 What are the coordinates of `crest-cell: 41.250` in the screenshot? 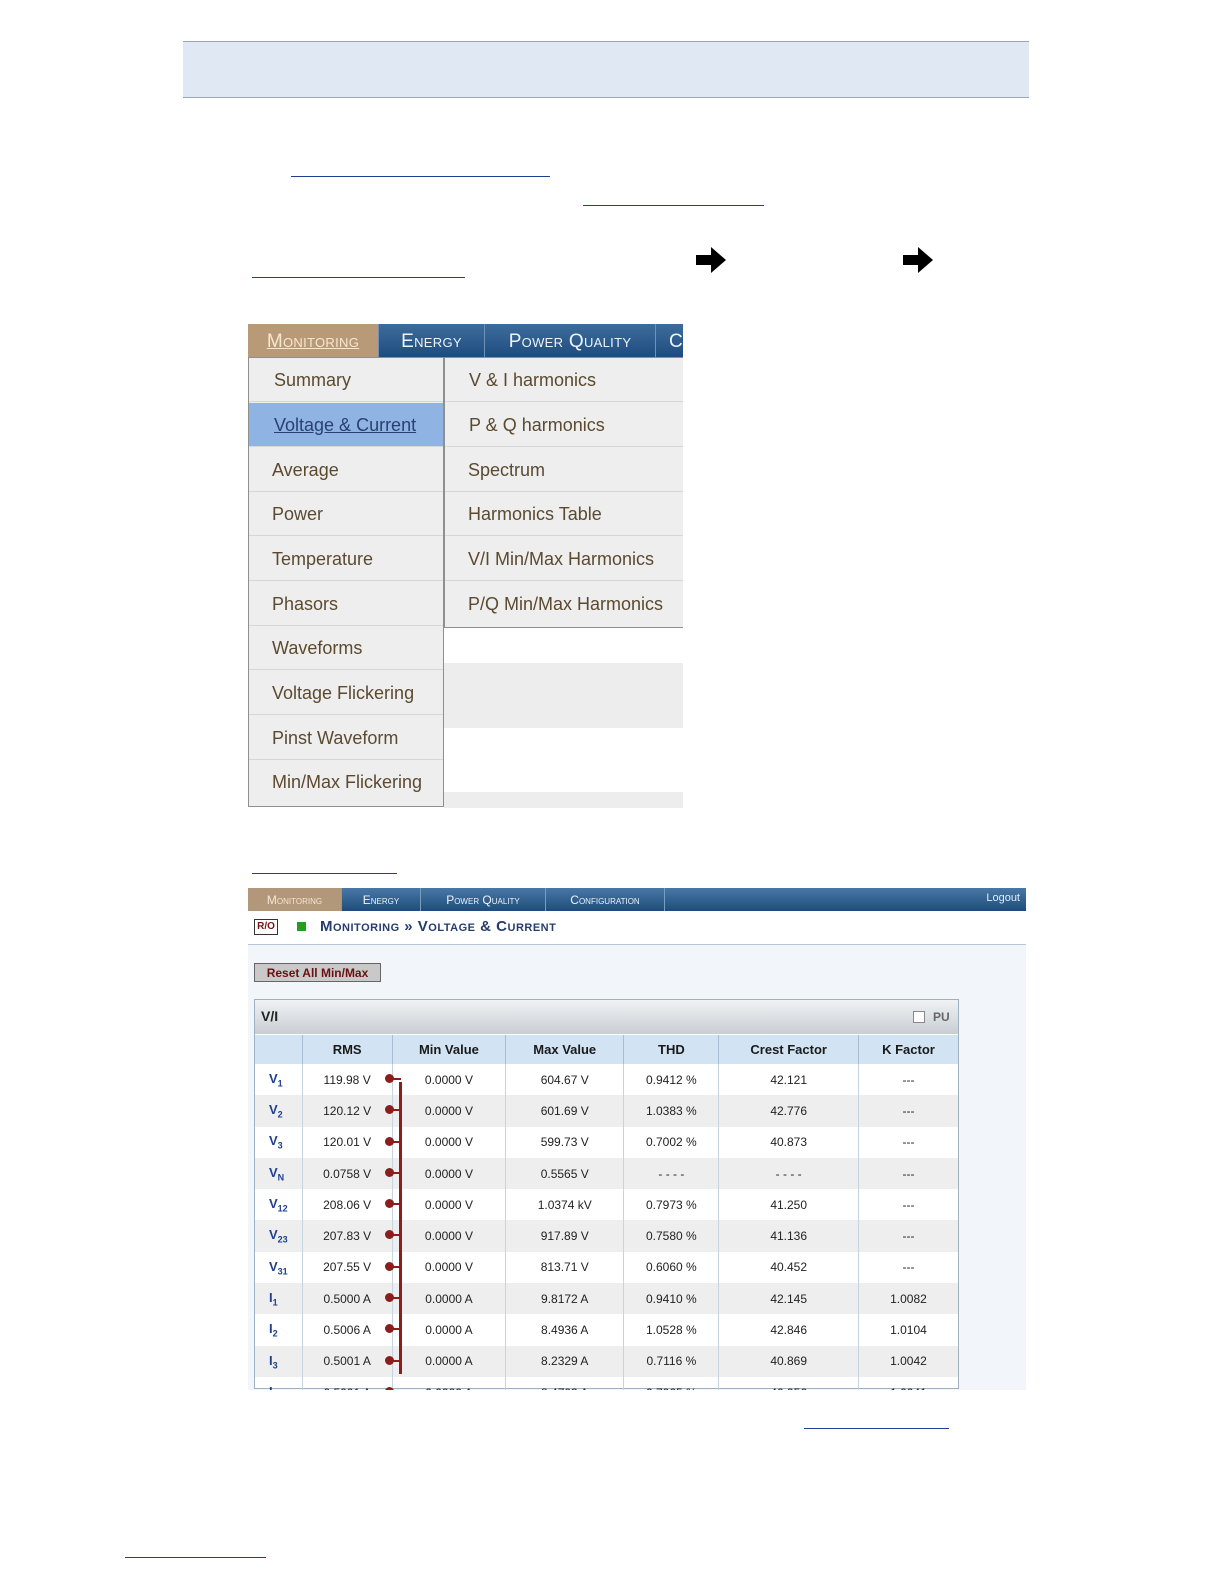 It's located at (788, 1205).